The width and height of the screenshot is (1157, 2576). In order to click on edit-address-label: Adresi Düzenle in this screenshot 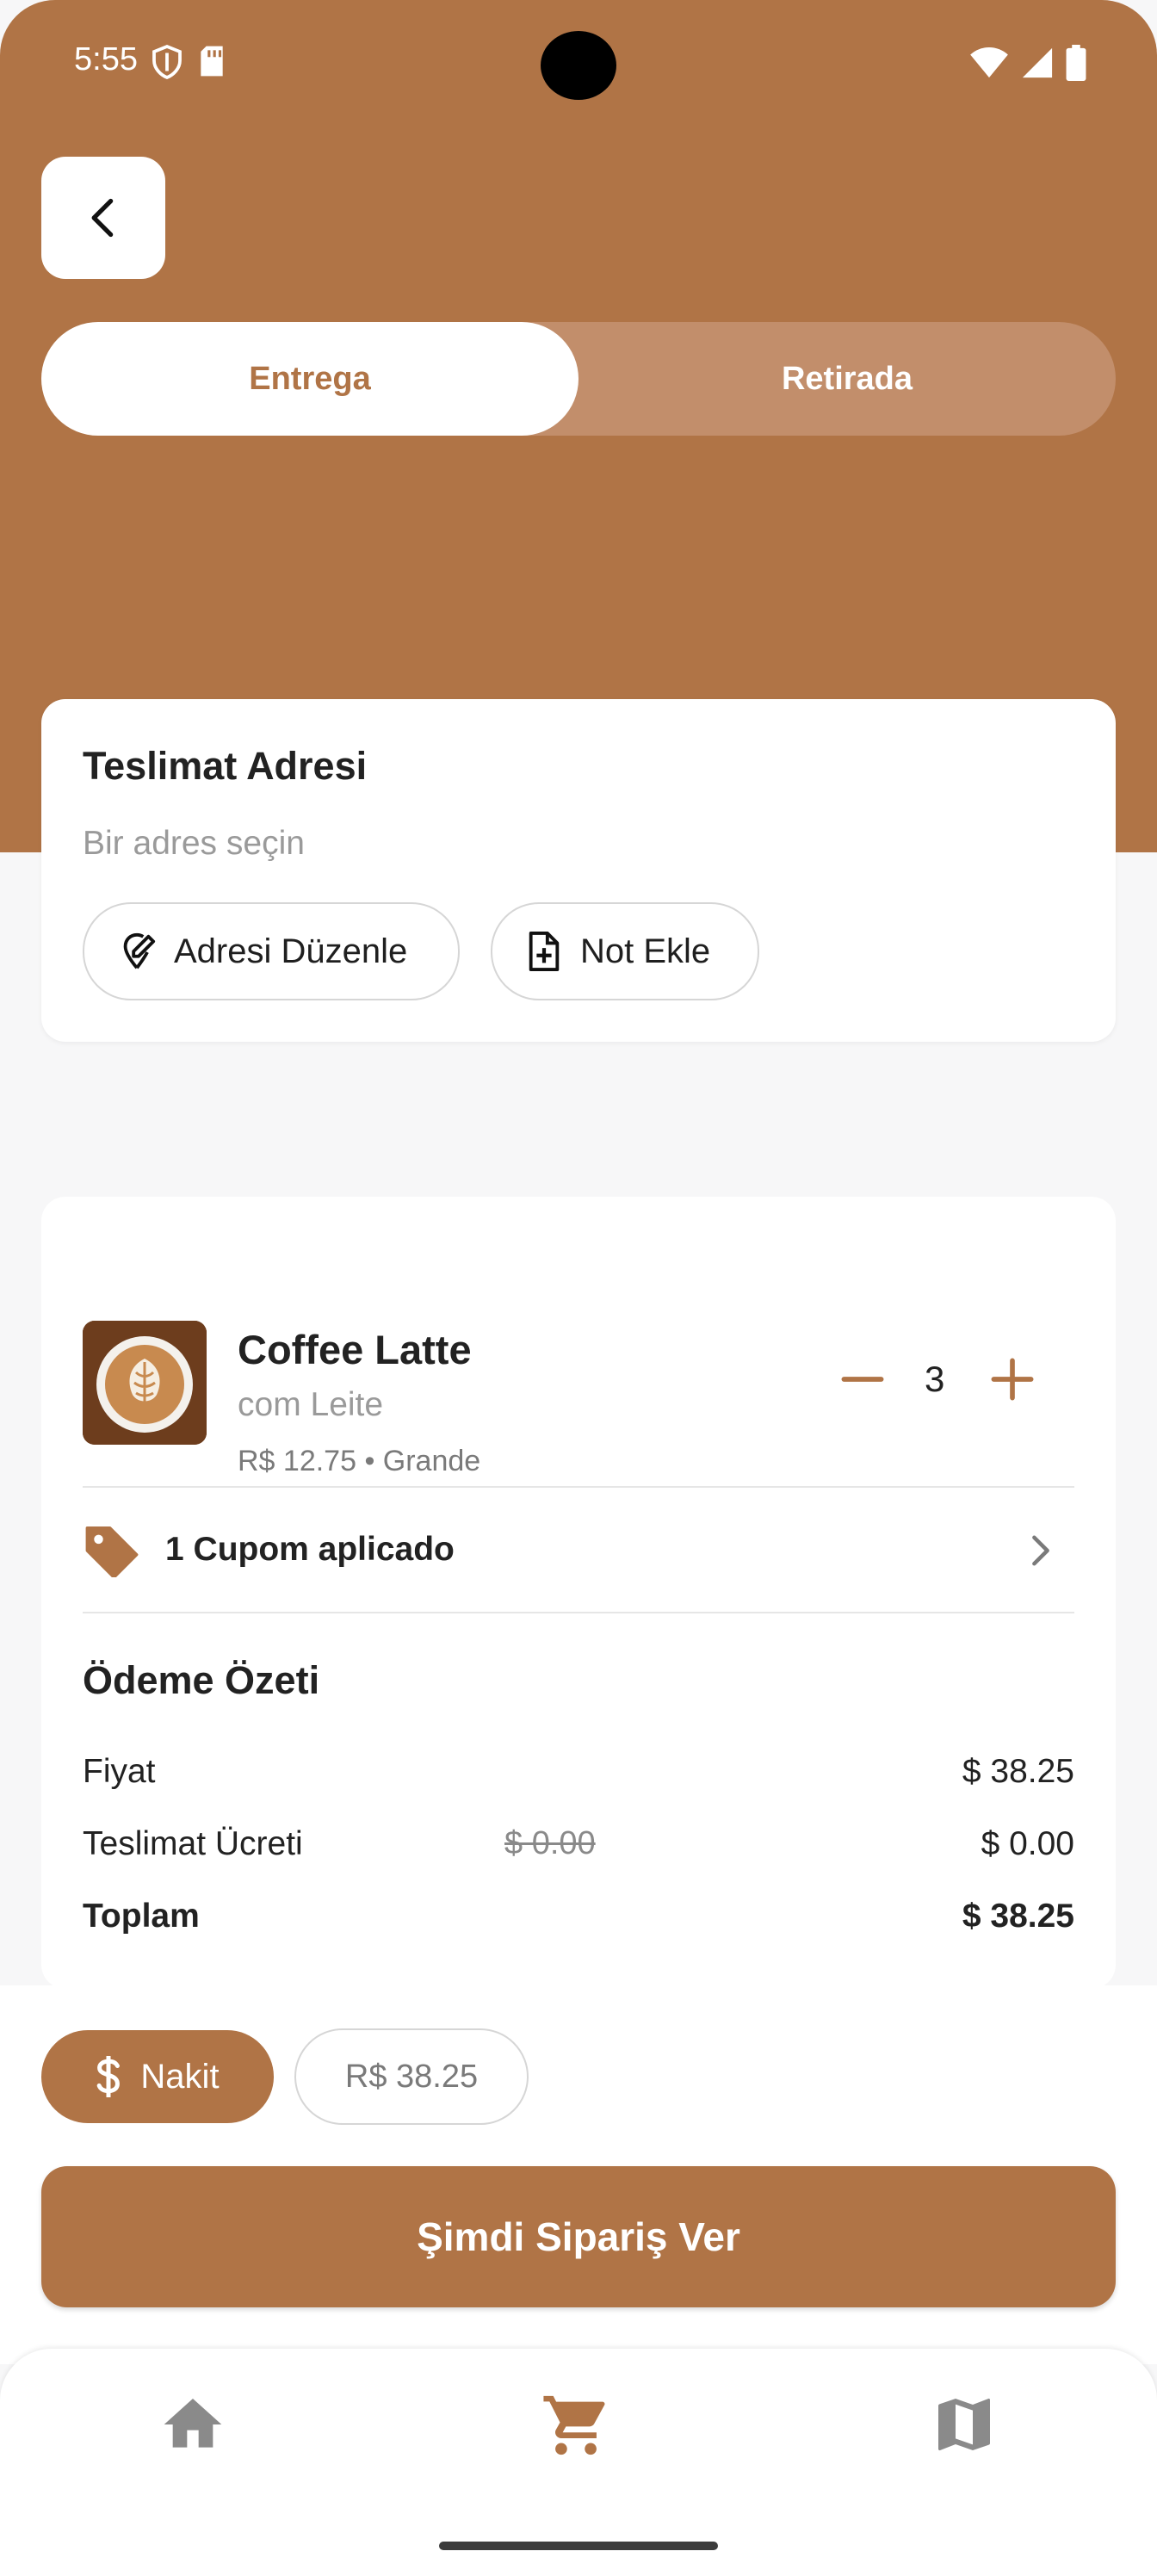, I will do `click(291, 951)`.